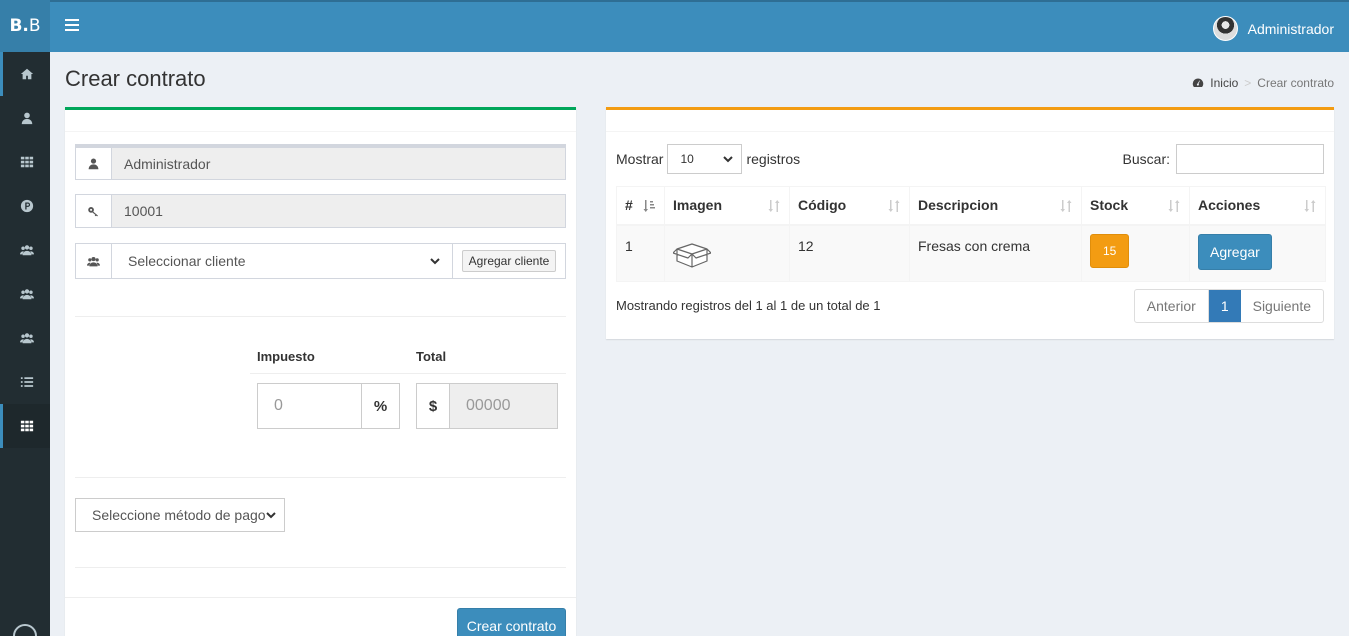  I want to click on parking-icon, so click(26, 206).